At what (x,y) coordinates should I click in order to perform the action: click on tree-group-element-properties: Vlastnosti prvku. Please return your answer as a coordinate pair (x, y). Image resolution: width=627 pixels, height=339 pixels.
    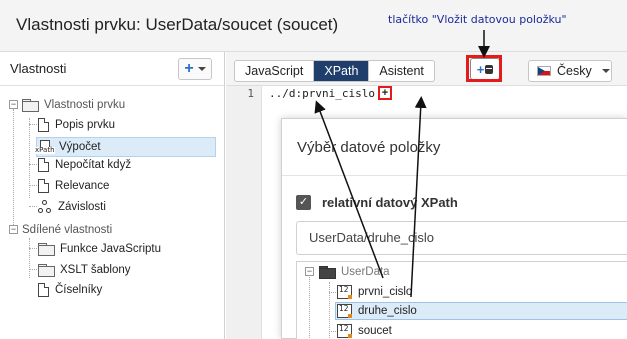
    Looking at the image, I should click on (73, 105).